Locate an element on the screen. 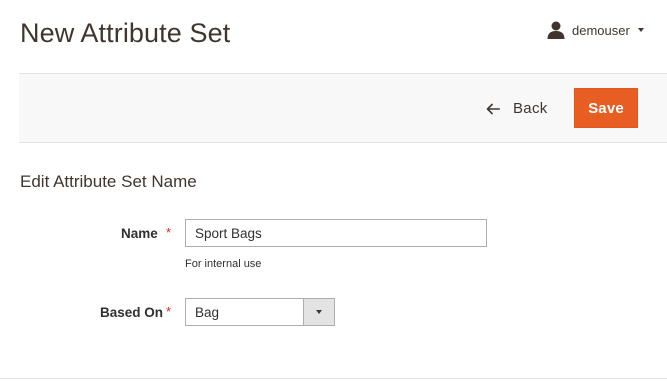 The image size is (667, 381). back-button: Back is located at coordinates (517, 108).